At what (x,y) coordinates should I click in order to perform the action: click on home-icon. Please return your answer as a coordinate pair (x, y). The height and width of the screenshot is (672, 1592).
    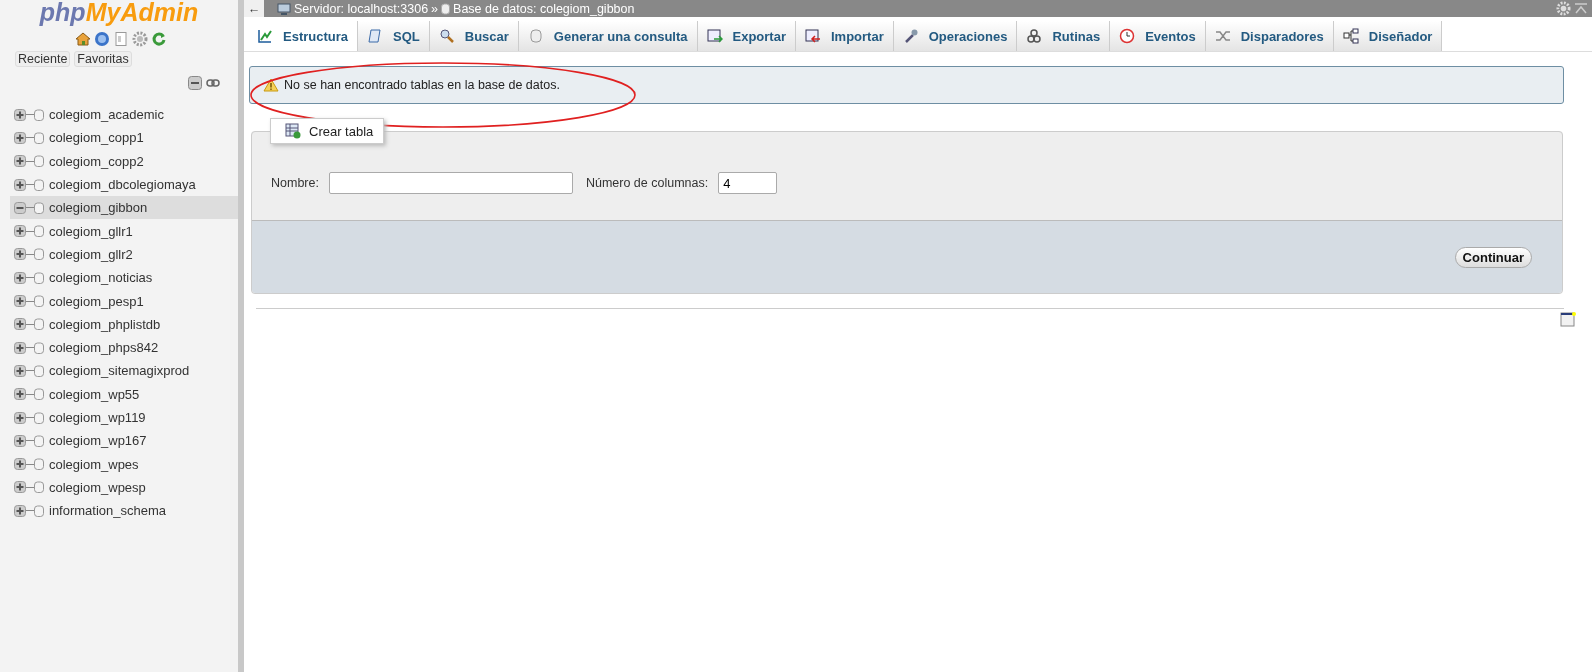
    Looking at the image, I should click on (83, 39).